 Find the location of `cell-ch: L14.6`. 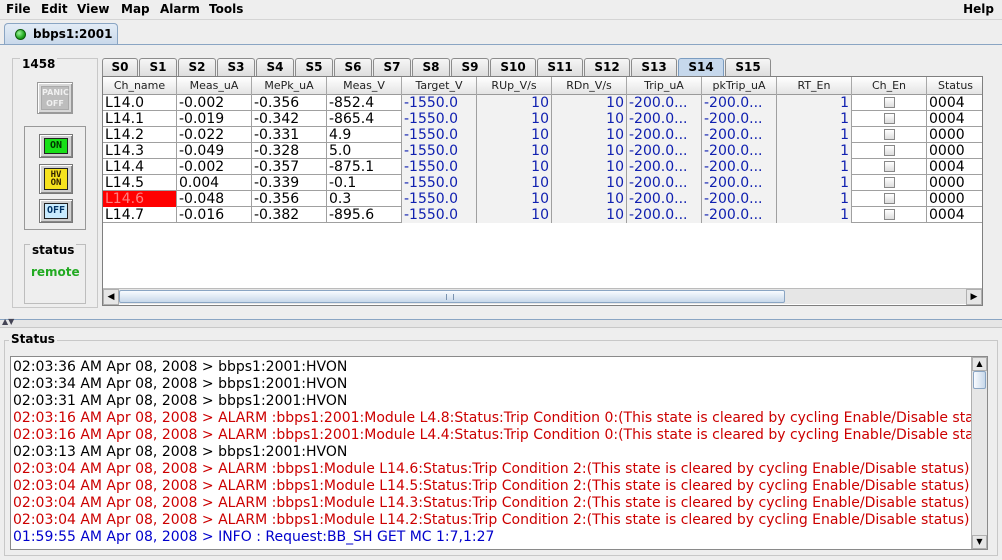

cell-ch: L14.6 is located at coordinates (140, 199).